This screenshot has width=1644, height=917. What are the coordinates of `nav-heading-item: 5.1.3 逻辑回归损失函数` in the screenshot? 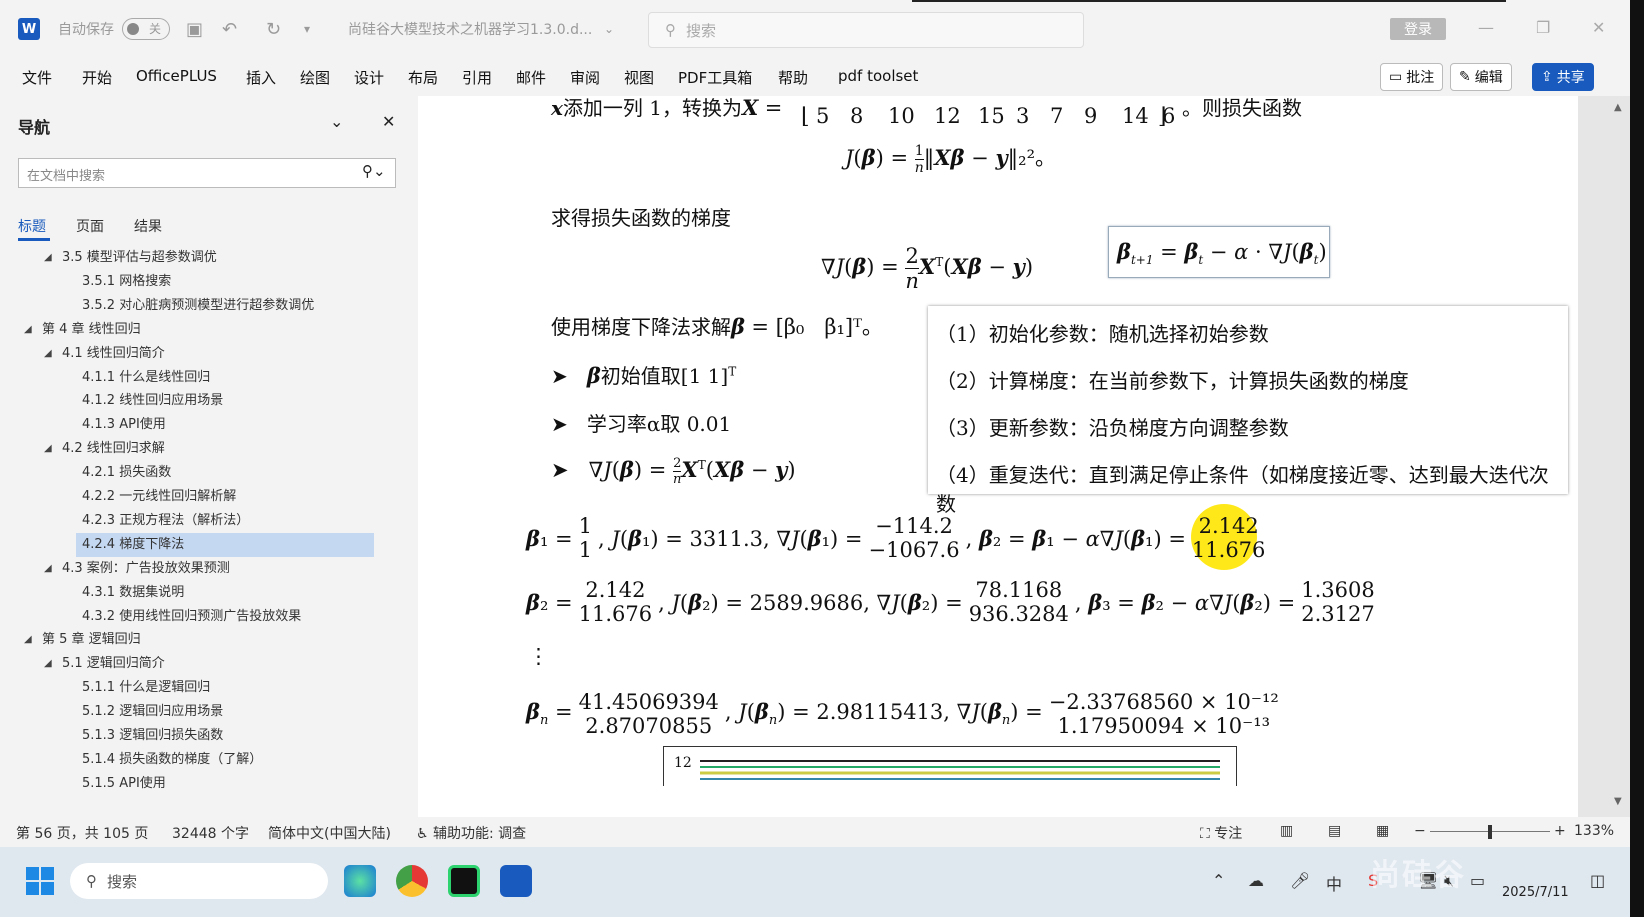 It's located at (149, 736).